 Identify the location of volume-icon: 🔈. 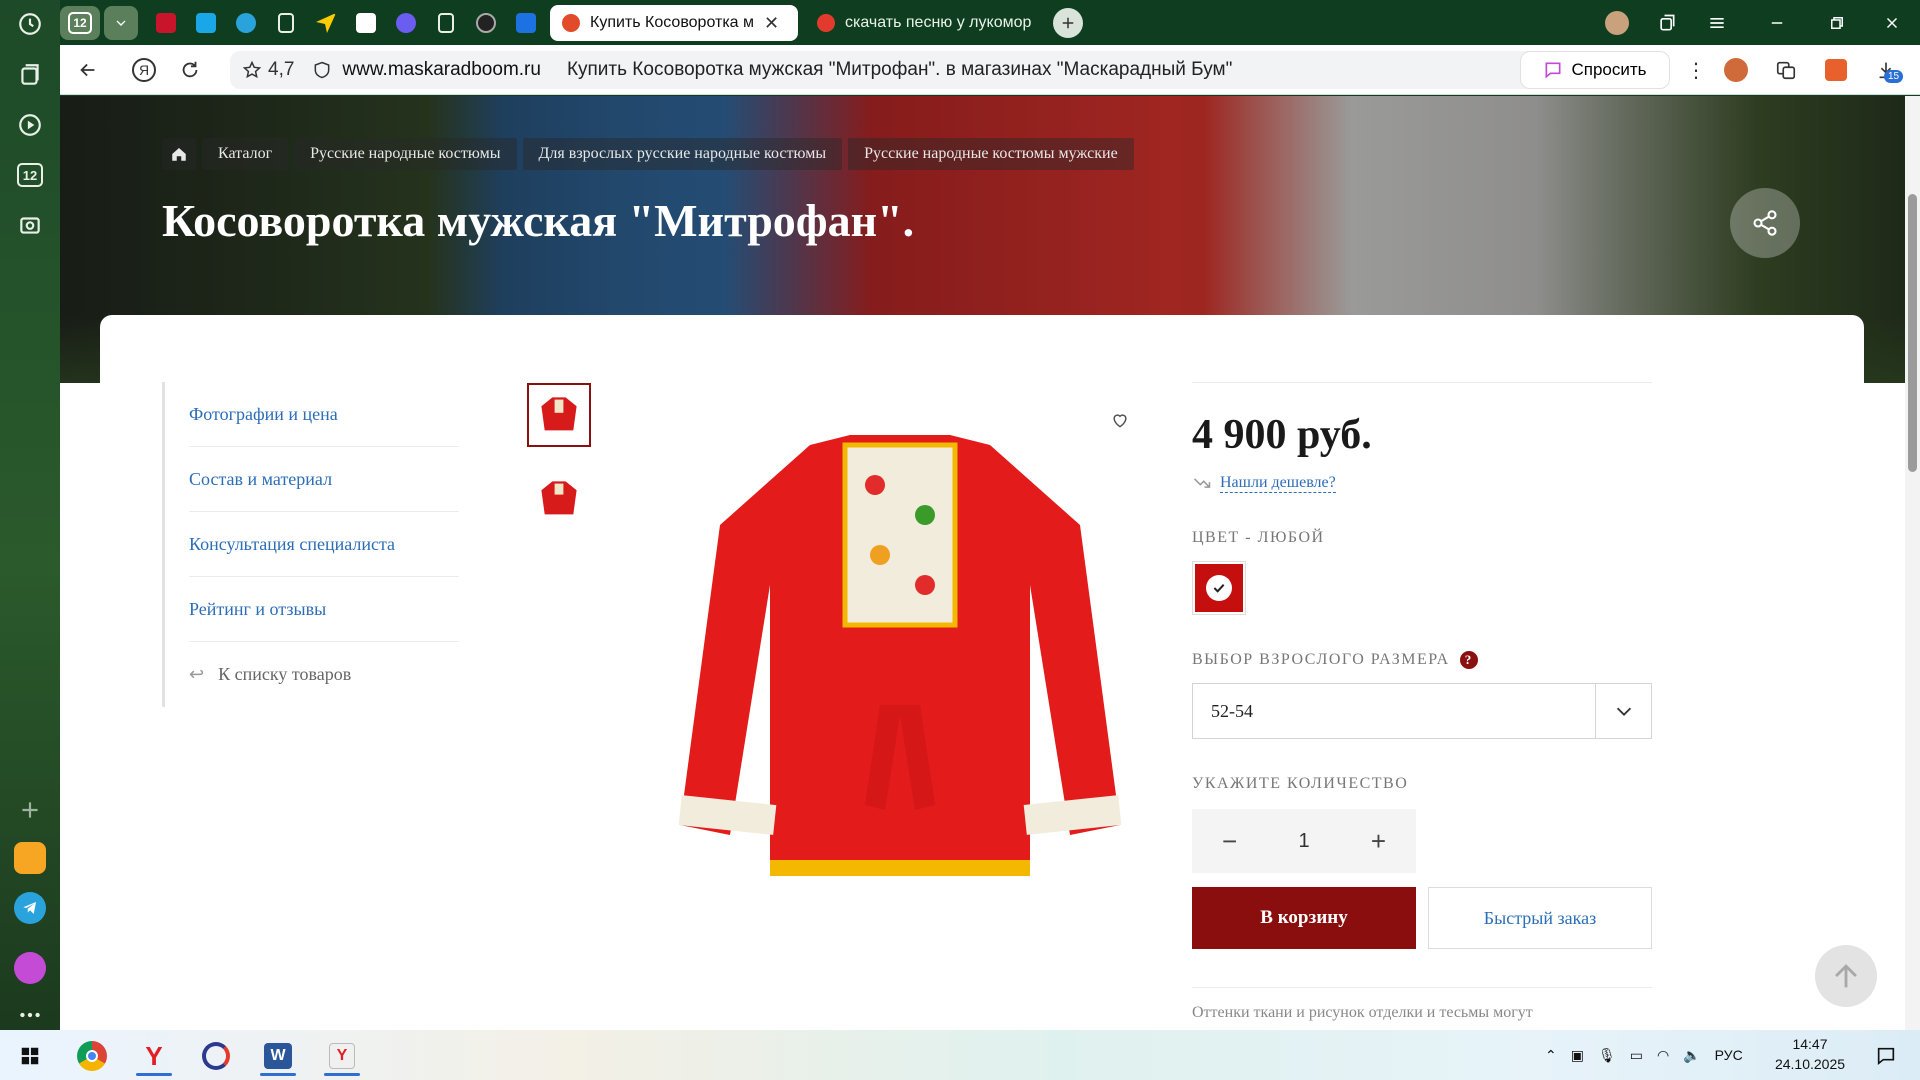
(1691, 1055).